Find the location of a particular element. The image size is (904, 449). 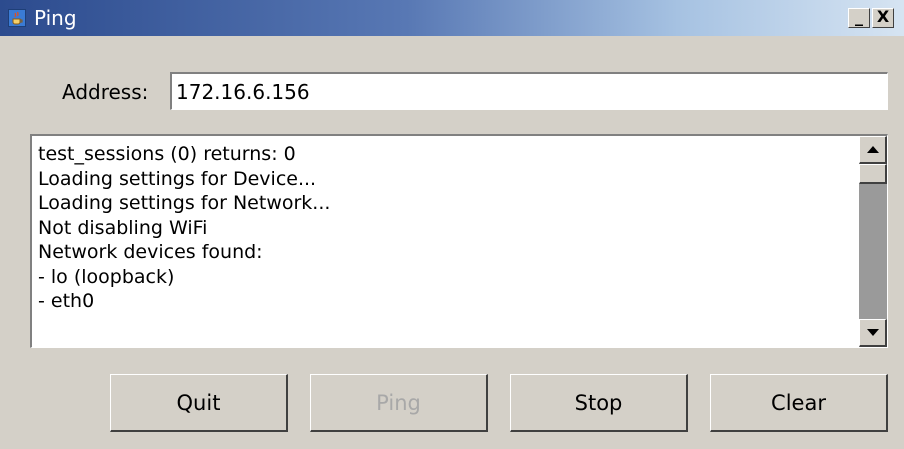

log-line: - eth0 is located at coordinates (66, 301).